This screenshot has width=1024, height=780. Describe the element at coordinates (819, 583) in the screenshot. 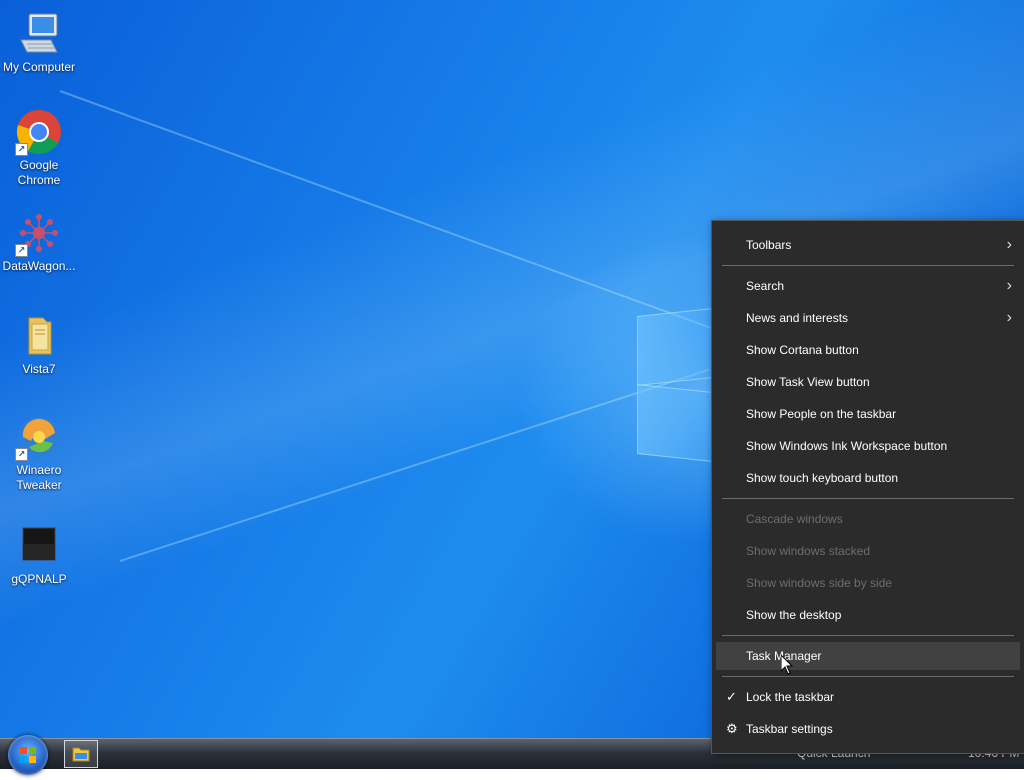

I see `menu-item-label: Show windows side by side` at that location.